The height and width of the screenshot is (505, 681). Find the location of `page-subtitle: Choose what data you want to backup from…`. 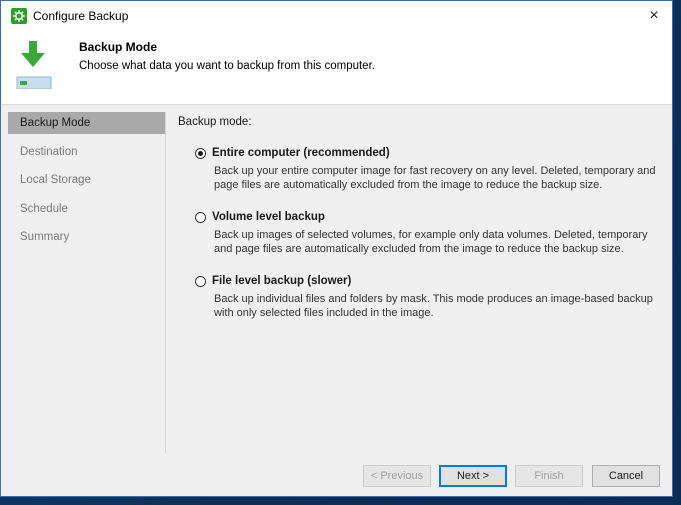

page-subtitle: Choose what data you want to backup from… is located at coordinates (227, 66).